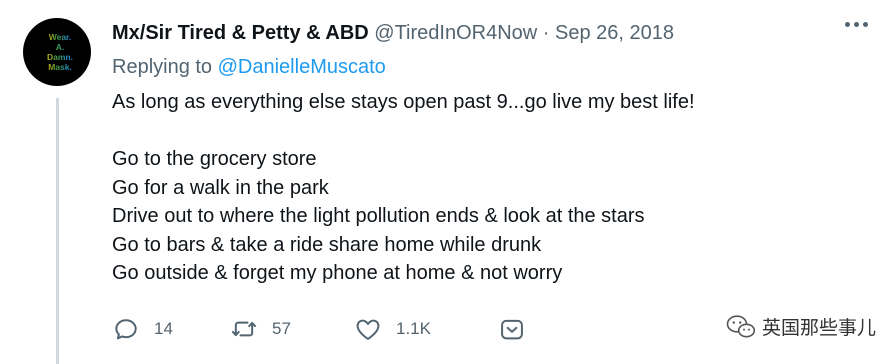 This screenshot has height=364, width=892. Describe the element at coordinates (281, 328) in the screenshot. I see `retweet-count: 57` at that location.